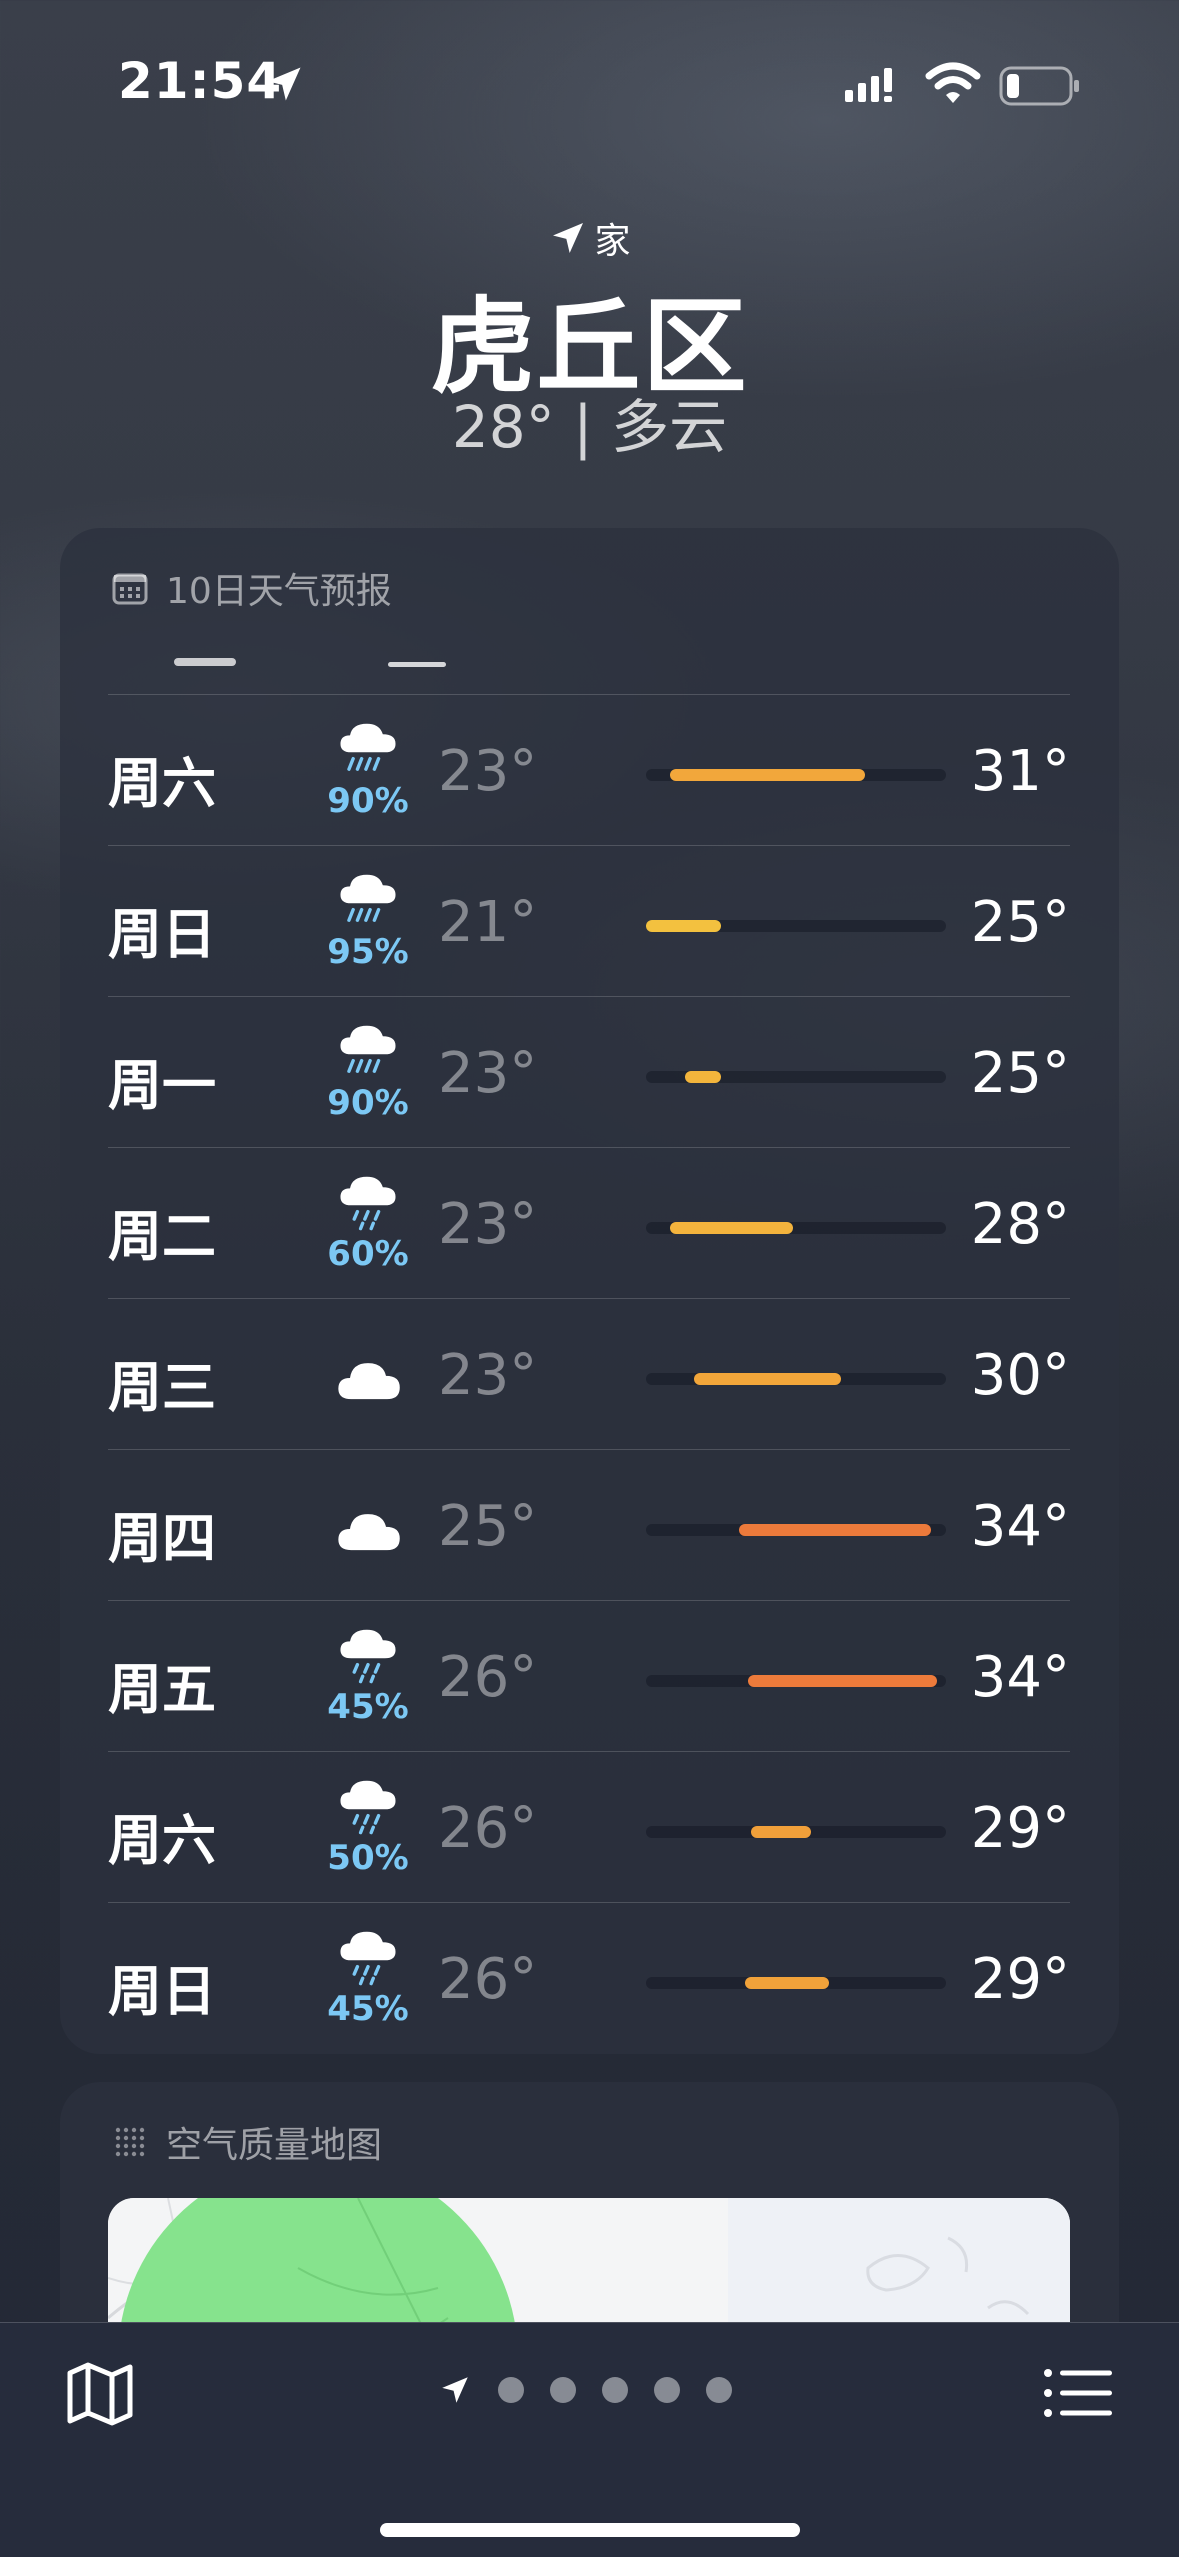 The image size is (1179, 2557). What do you see at coordinates (162, 1085) in the screenshot?
I see `forecast-day: 周一` at bounding box center [162, 1085].